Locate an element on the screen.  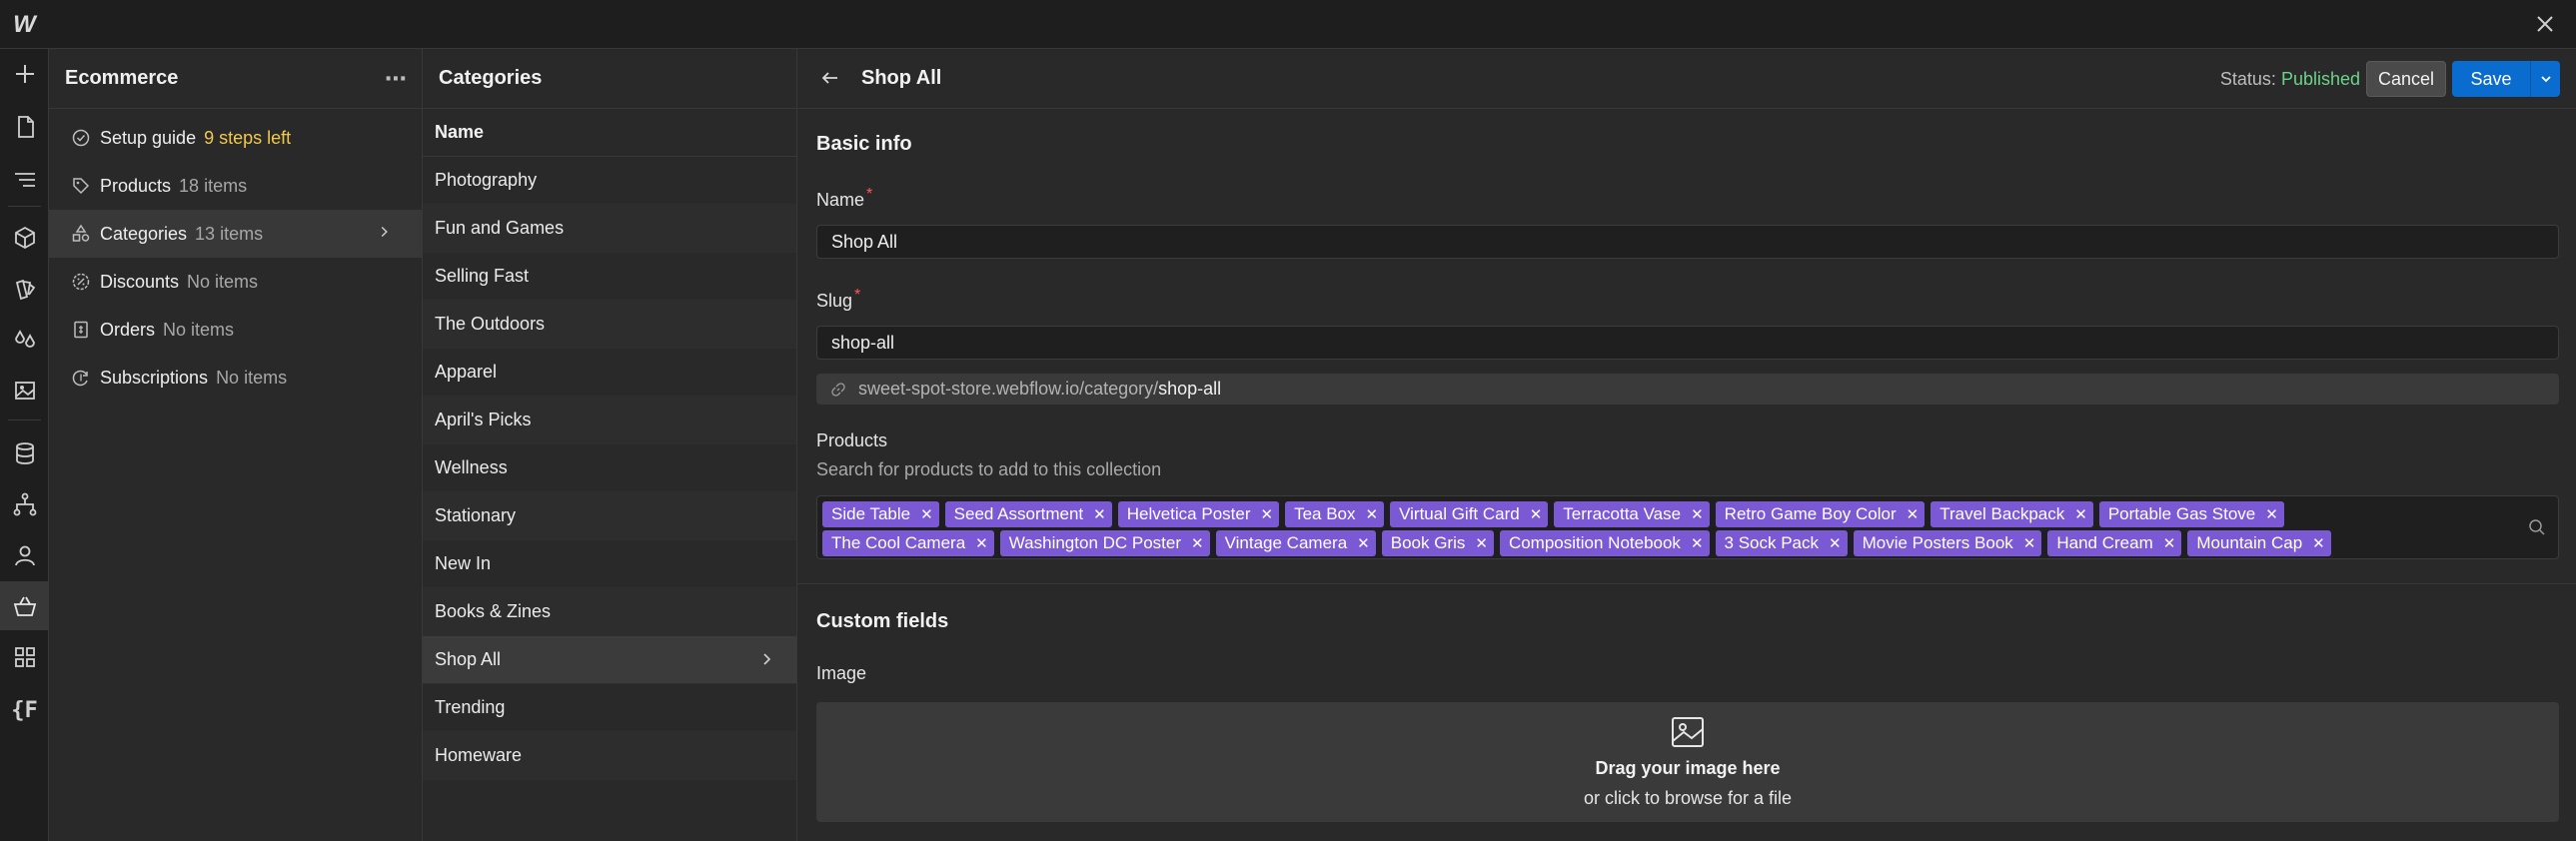
webflow-logo: W is located at coordinates (24, 24).